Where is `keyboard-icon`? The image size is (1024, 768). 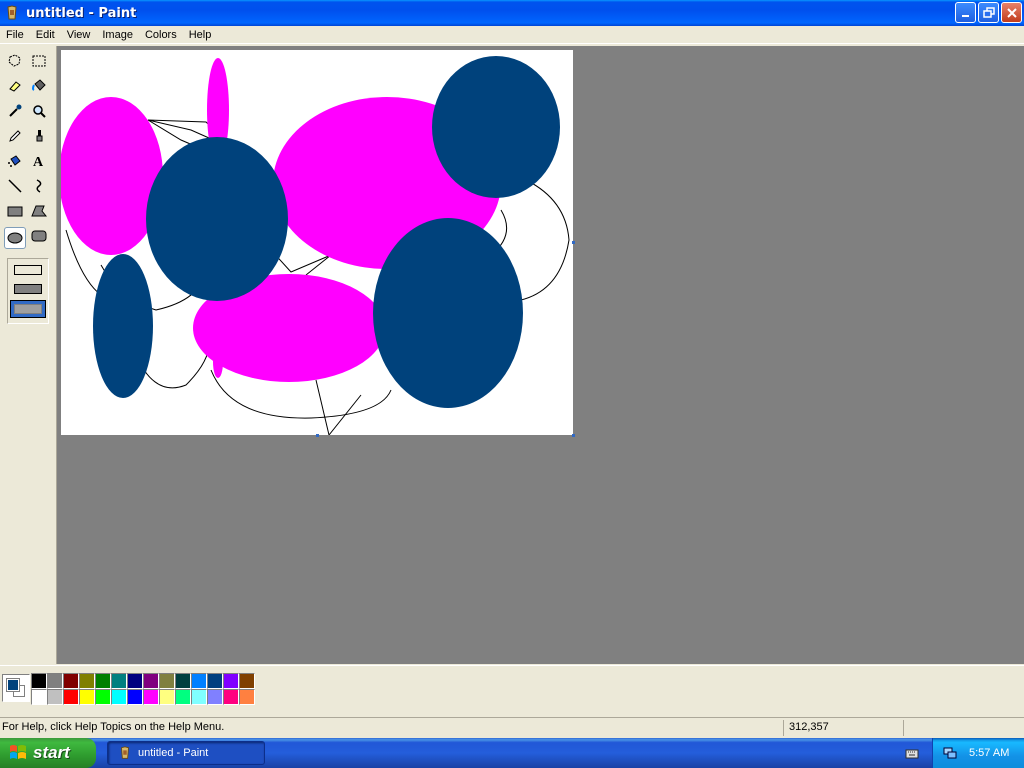
keyboard-icon is located at coordinates (912, 753).